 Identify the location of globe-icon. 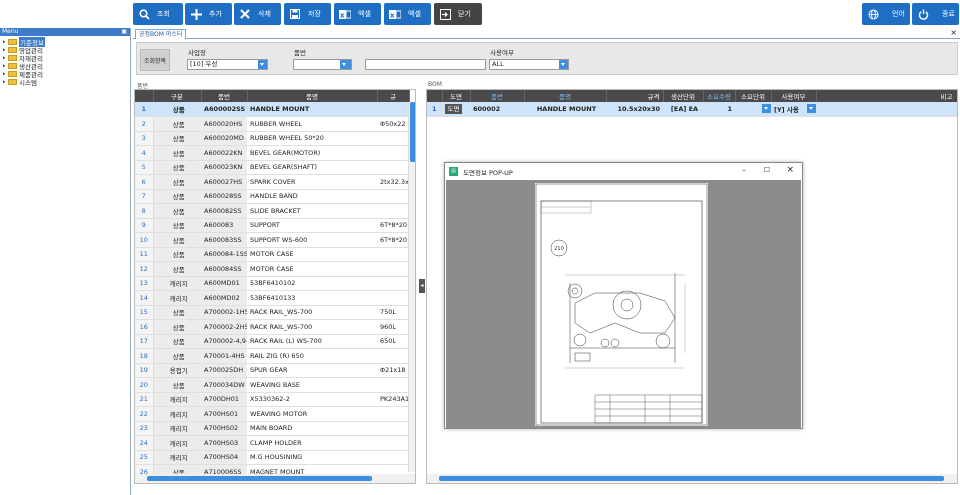
(873, 14).